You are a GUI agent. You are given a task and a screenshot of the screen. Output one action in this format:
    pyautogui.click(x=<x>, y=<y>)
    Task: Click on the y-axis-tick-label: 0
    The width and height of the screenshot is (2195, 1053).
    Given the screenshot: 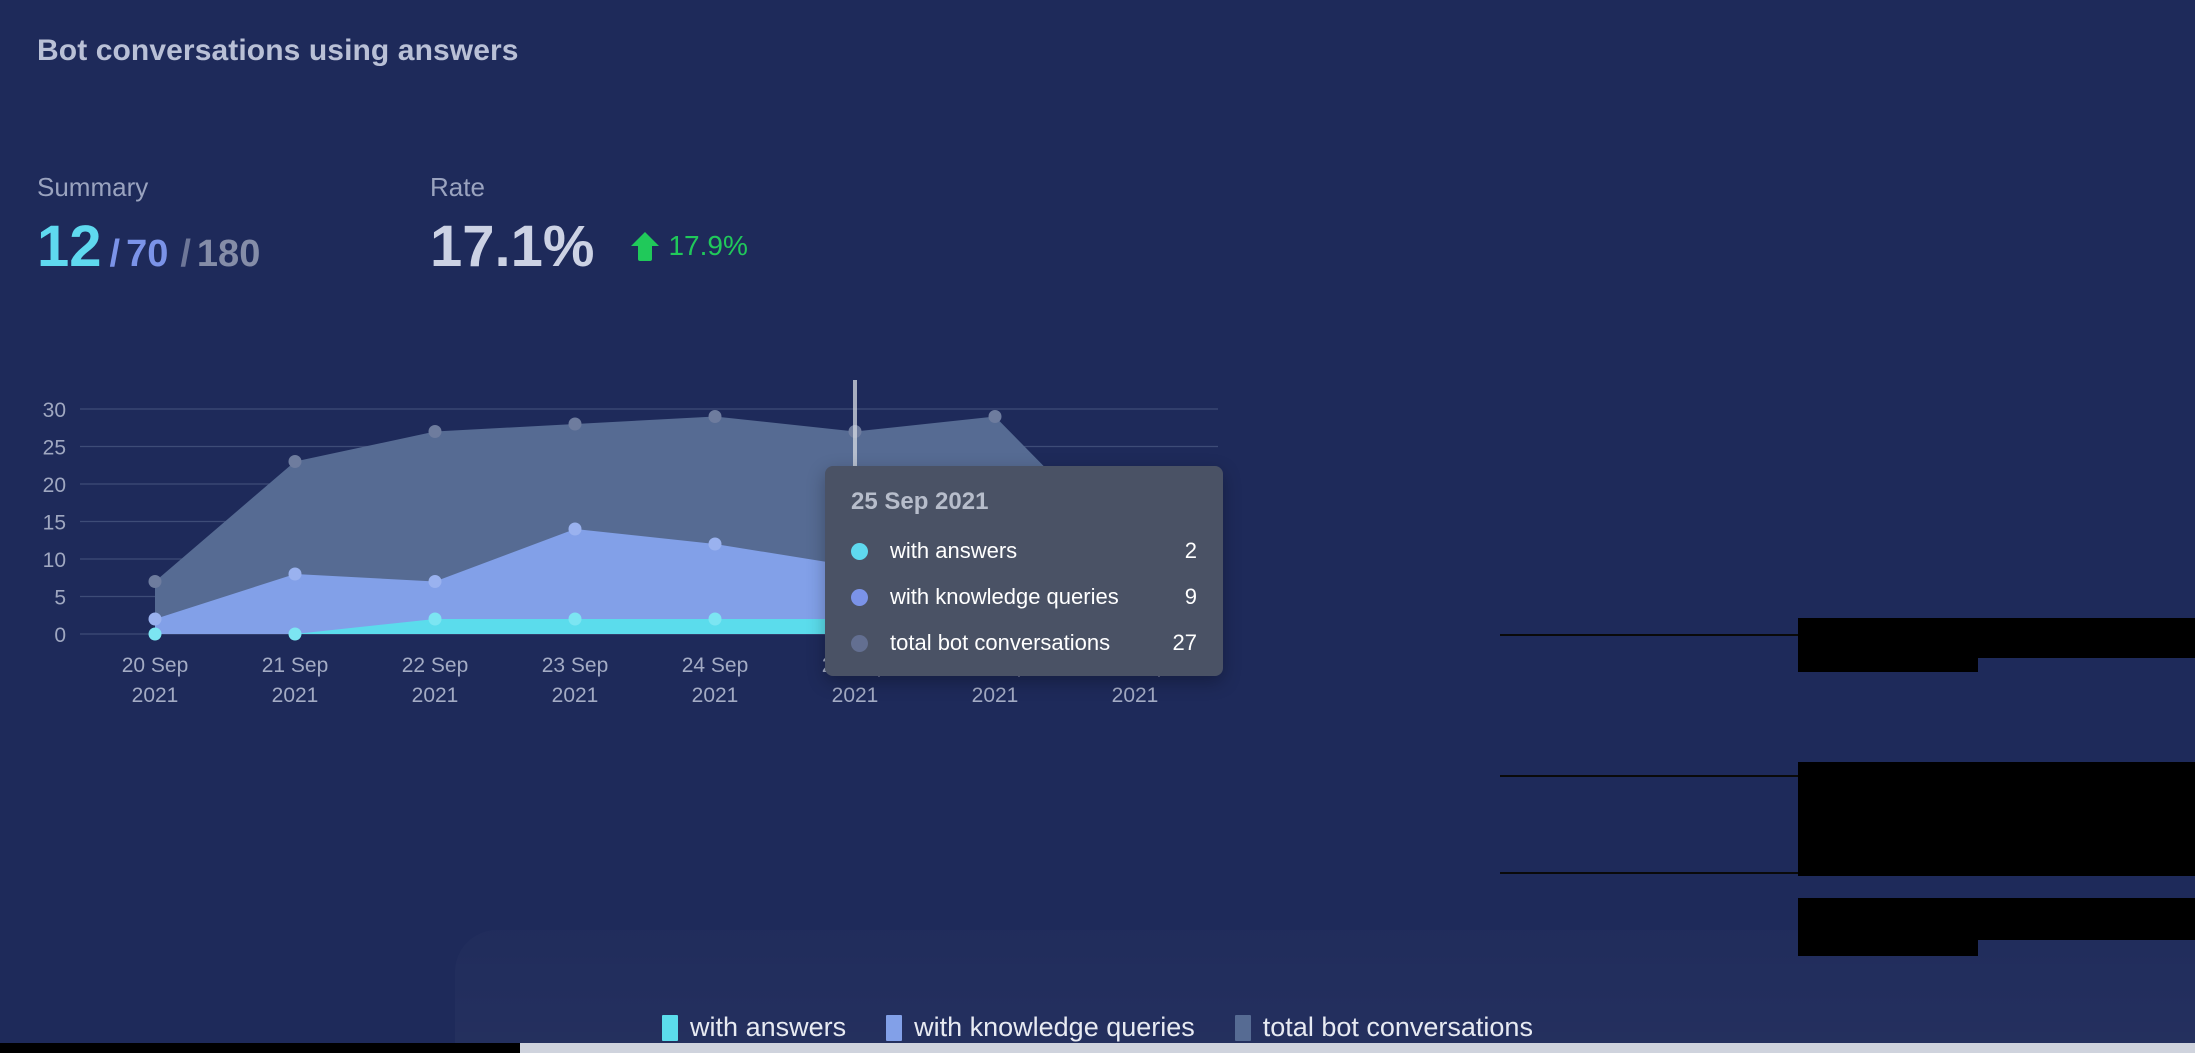 What is the action you would take?
    pyautogui.click(x=60, y=635)
    